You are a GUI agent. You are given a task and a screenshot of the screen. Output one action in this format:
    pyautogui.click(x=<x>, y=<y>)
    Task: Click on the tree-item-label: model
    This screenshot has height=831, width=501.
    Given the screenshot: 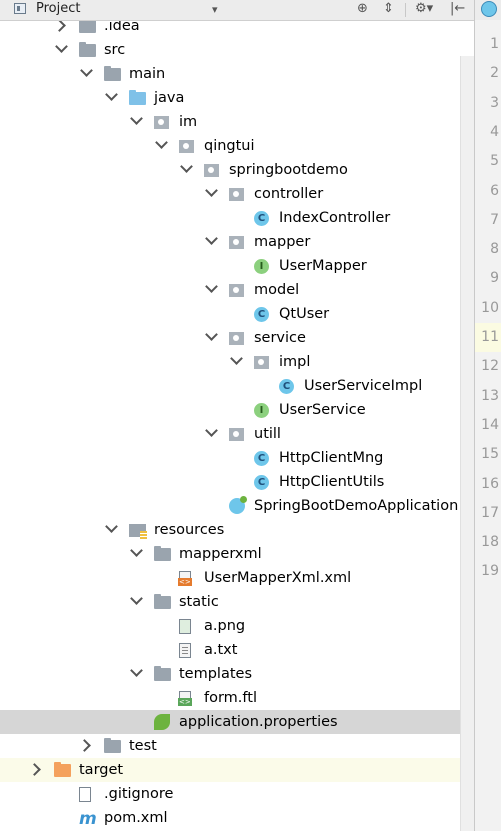 What is the action you would take?
    pyautogui.click(x=277, y=290)
    